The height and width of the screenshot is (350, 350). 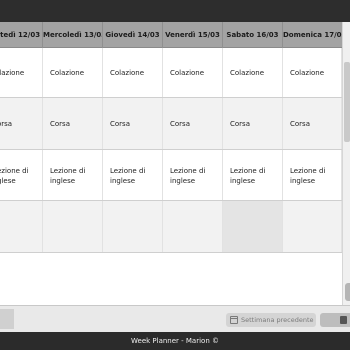 I want to click on day-header-saturday: Sabato 16/03, so click(x=253, y=35).